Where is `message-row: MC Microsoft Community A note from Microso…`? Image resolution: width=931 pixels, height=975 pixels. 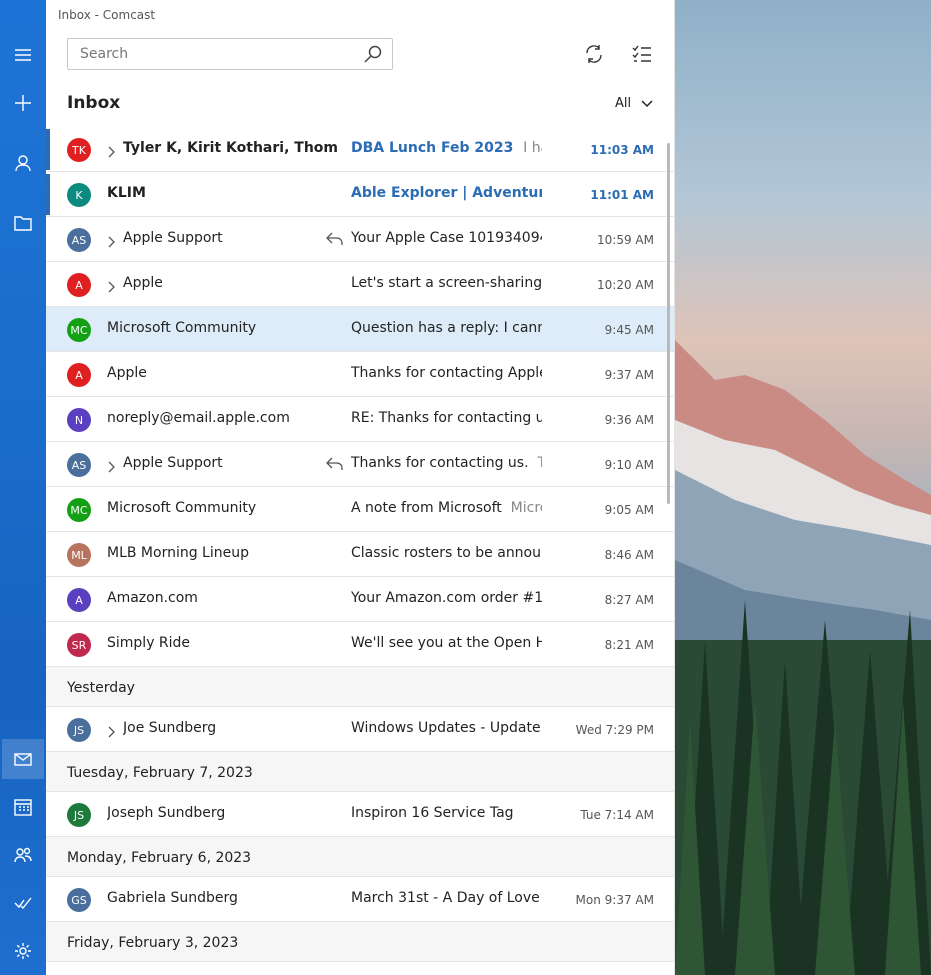
message-row: MC Microsoft Community A note from Microso… is located at coordinates (360, 509).